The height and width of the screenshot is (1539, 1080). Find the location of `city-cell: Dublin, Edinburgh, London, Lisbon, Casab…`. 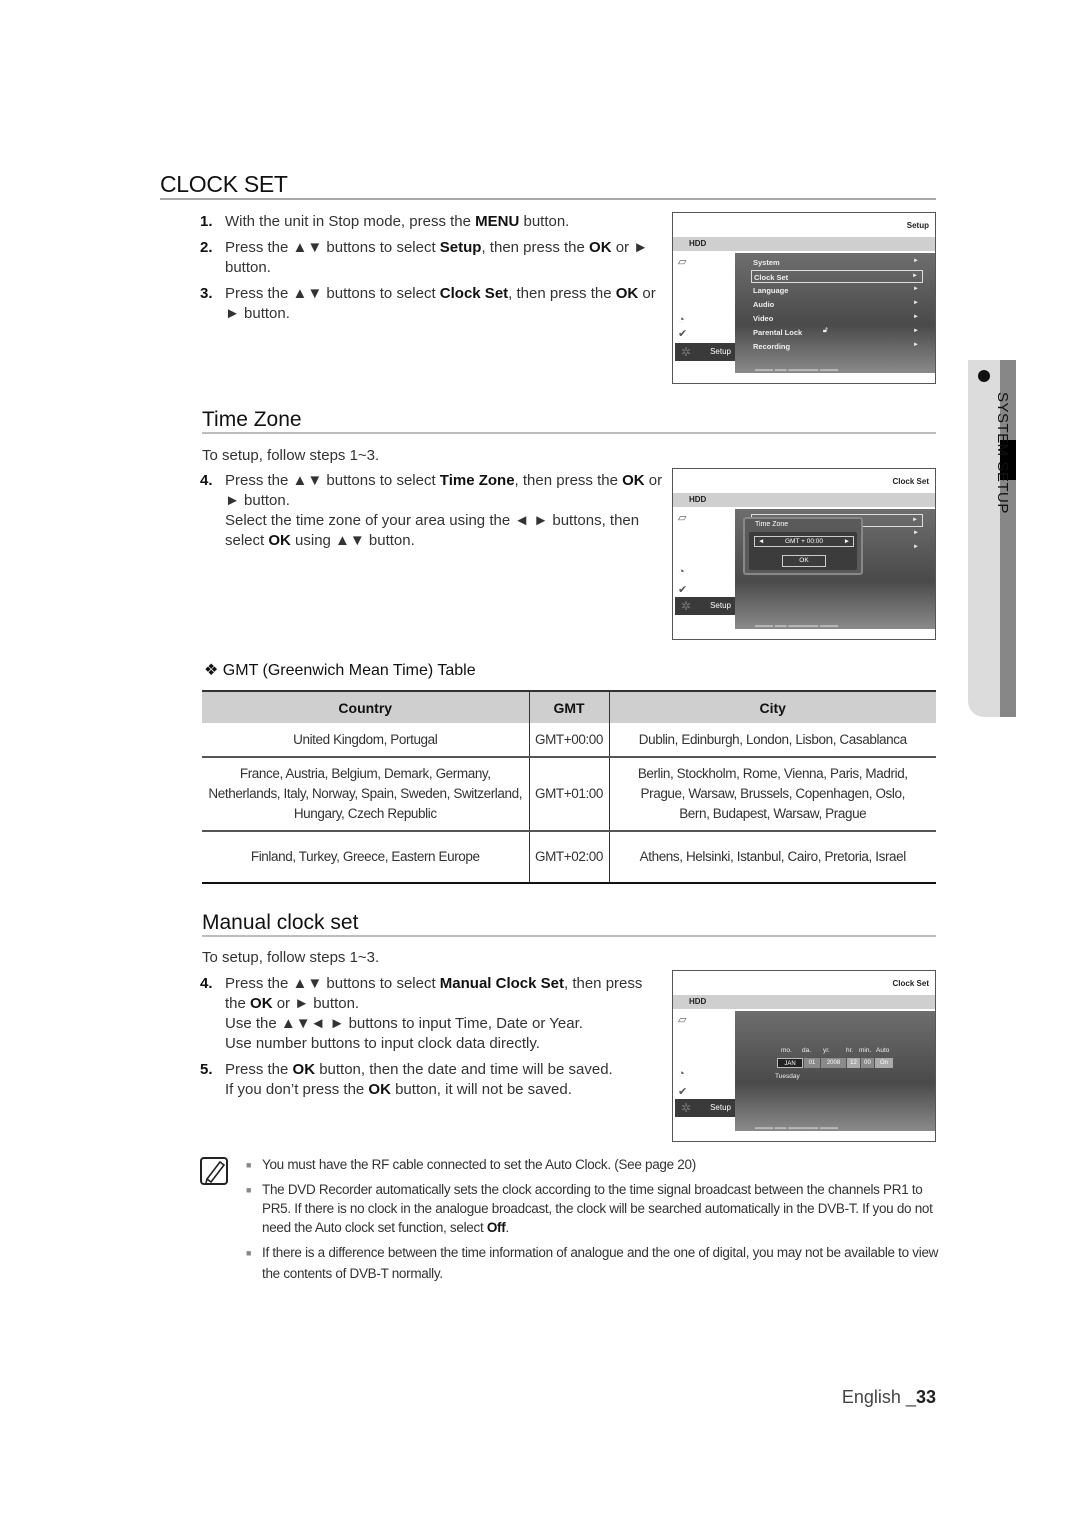

city-cell: Dublin, Edinburgh, London, Lisbon, Casab… is located at coordinates (772, 740).